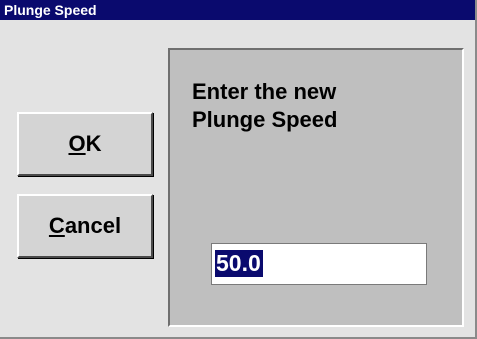  What do you see at coordinates (319, 264) in the screenshot?
I see `plunge-speed-input: 50.0` at bounding box center [319, 264].